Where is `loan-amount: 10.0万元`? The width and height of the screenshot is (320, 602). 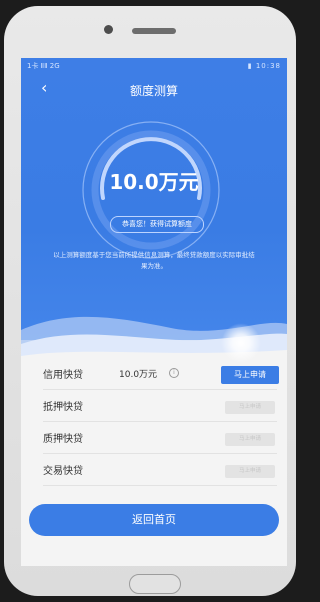 loan-amount: 10.0万元 is located at coordinates (138, 375).